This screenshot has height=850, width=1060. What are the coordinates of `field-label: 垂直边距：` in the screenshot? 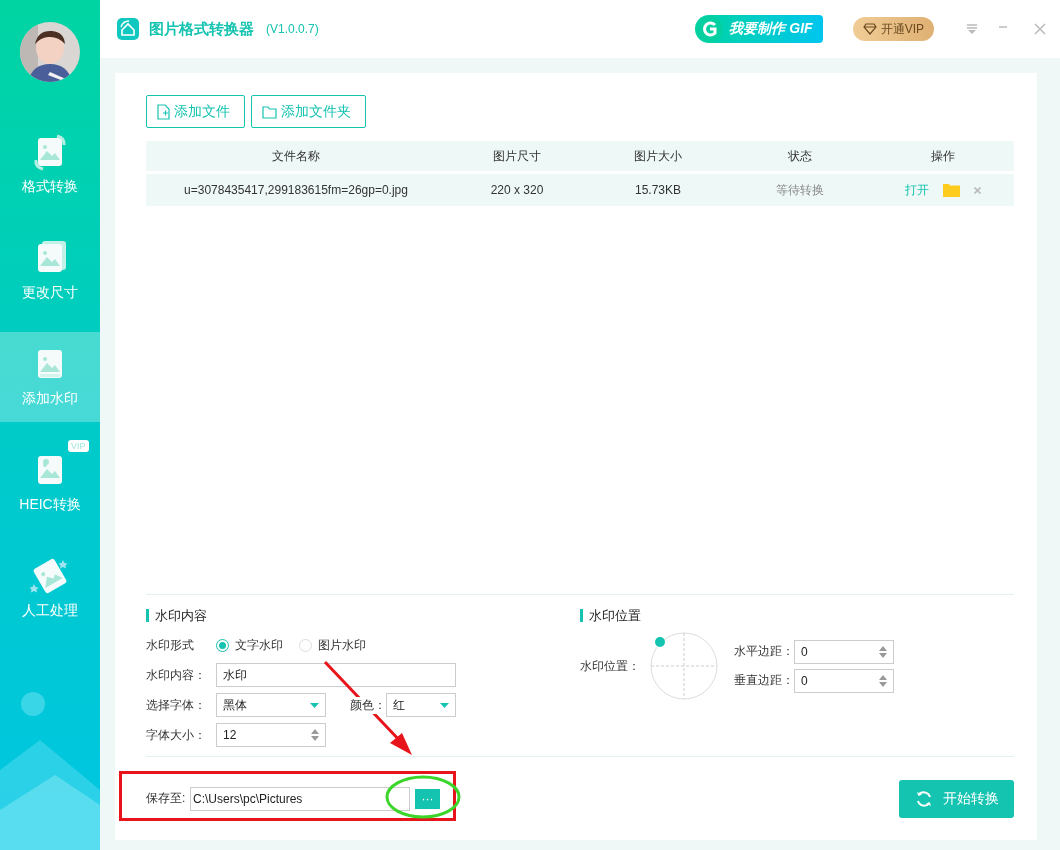 It's located at (764, 680).